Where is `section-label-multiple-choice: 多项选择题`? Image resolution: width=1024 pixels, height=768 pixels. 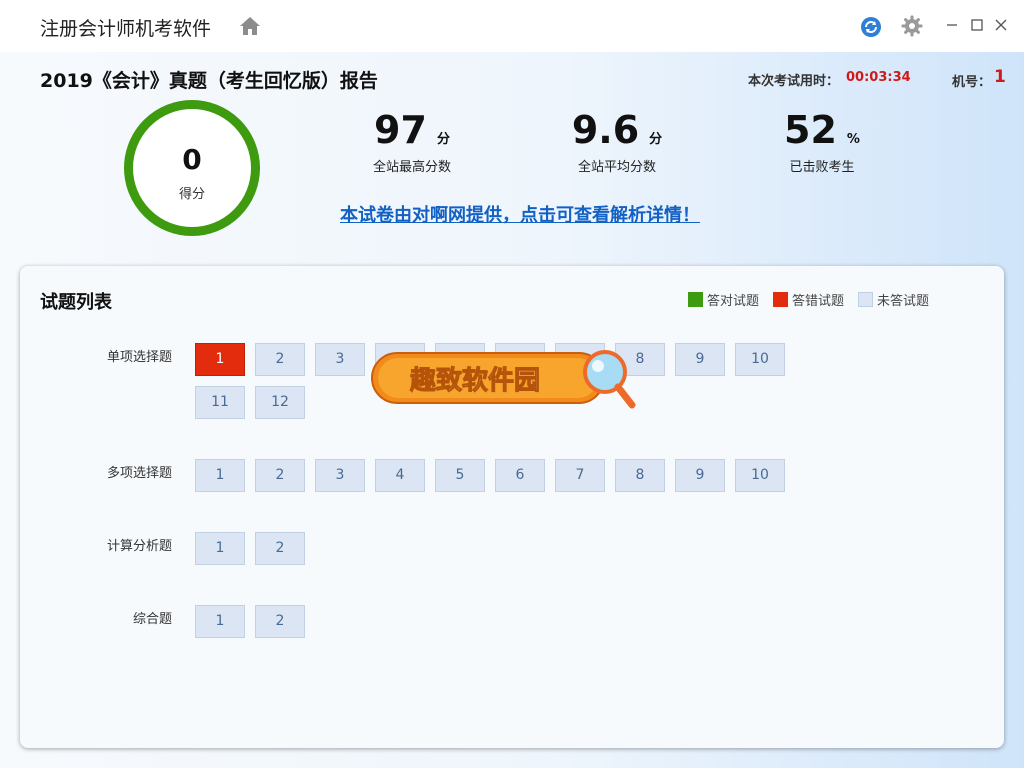 section-label-multiple-choice: 多项选择题 is located at coordinates (139, 473).